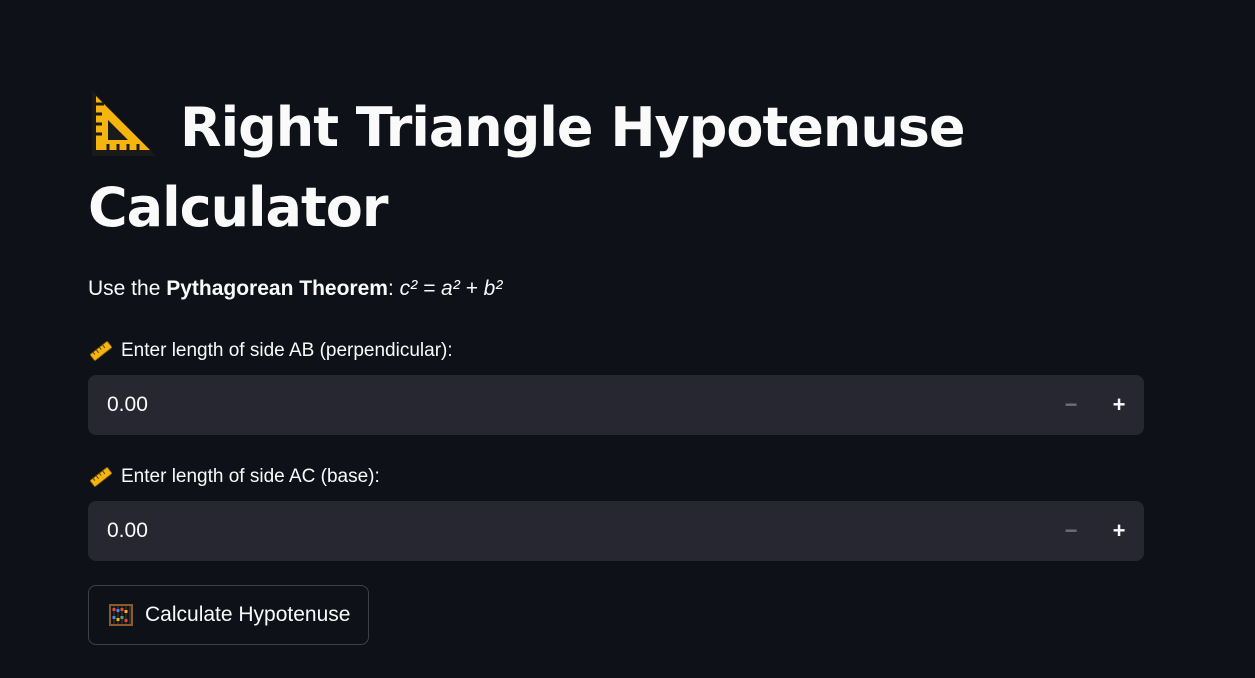 This screenshot has width=1255, height=678. I want to click on side-ab-input, so click(557, 405).